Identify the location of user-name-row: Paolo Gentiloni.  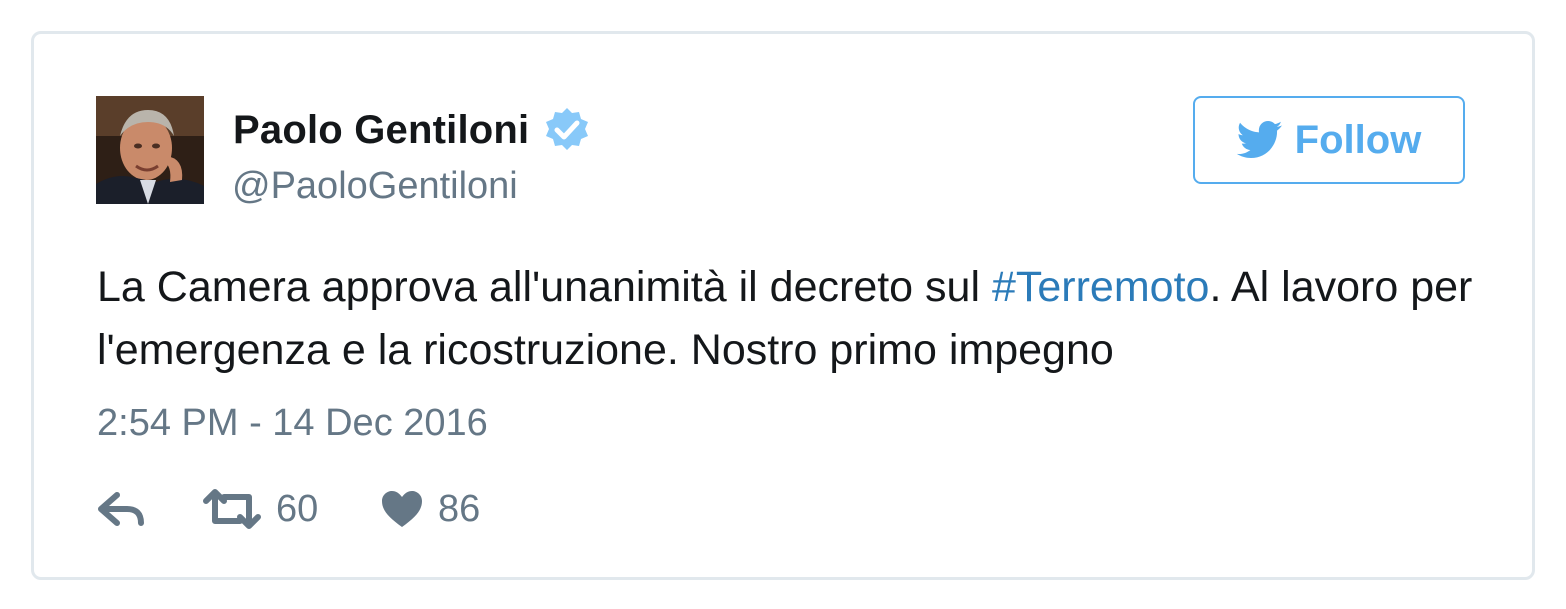
(412, 130).